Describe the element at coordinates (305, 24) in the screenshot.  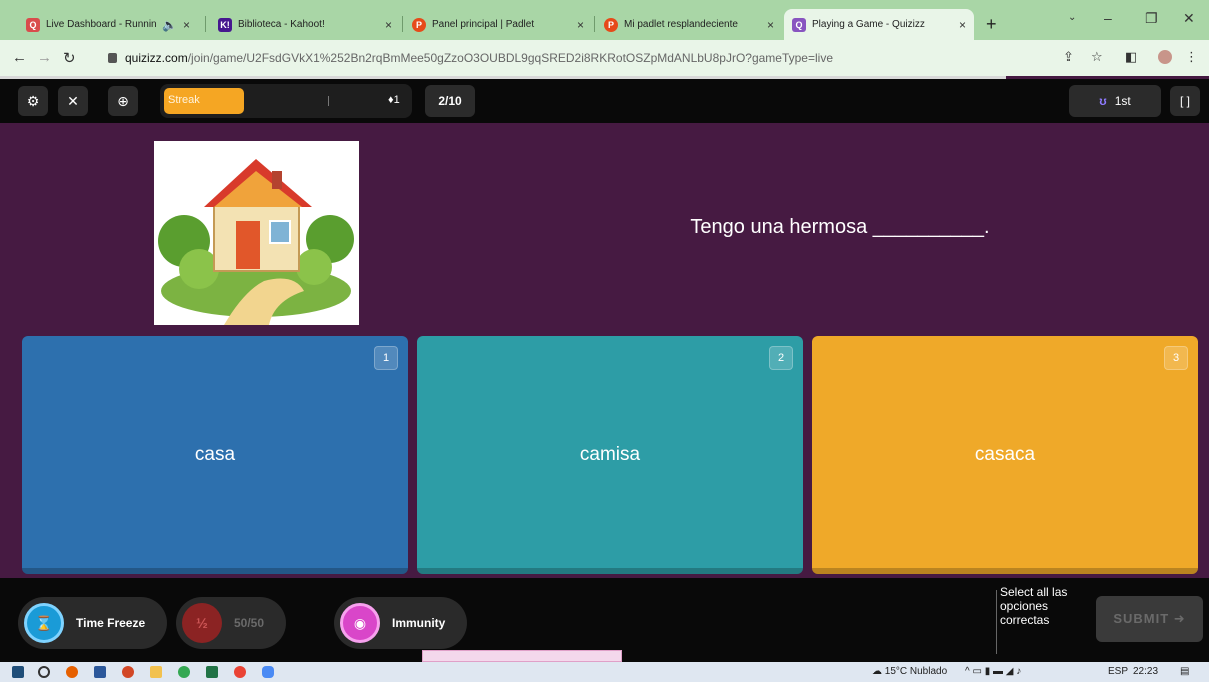
I see `tab-kahoot: K! Biblioteca - Kahoot! ×` at that location.